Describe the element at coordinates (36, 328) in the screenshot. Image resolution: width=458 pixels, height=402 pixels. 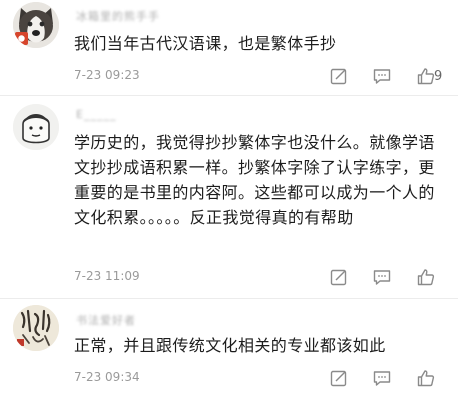
I see `calligraphy-avatar` at that location.